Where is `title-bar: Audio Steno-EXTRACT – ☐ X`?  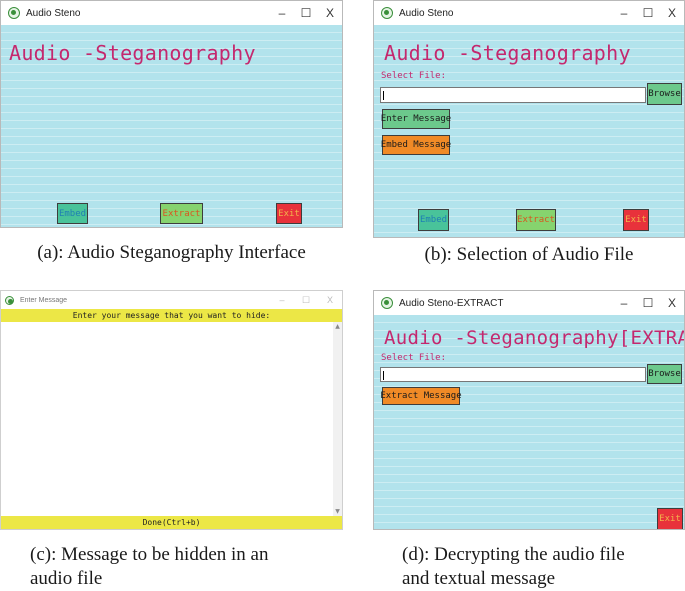
title-bar: Audio Steno-EXTRACT – ☐ X is located at coordinates (529, 303).